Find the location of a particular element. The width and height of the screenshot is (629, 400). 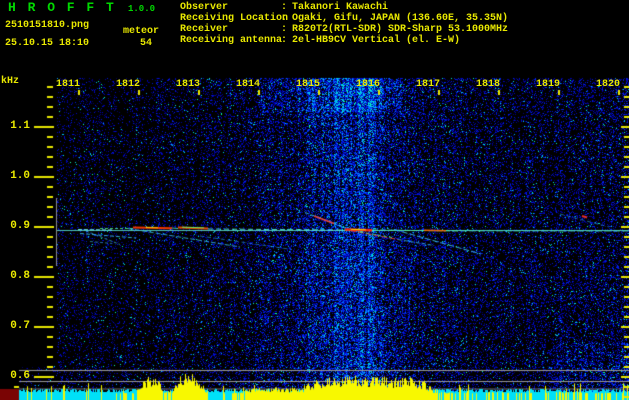

mode-label: meteor is located at coordinates (141, 31).